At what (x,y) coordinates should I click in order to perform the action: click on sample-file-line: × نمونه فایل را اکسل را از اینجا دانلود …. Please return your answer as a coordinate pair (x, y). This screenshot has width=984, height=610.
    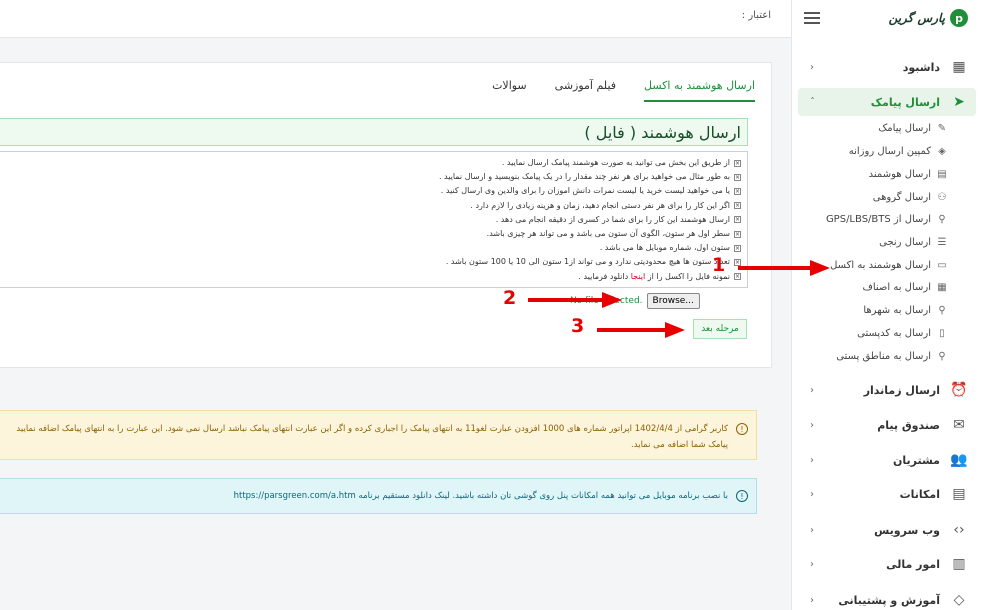
    Looking at the image, I should click on (370, 277).